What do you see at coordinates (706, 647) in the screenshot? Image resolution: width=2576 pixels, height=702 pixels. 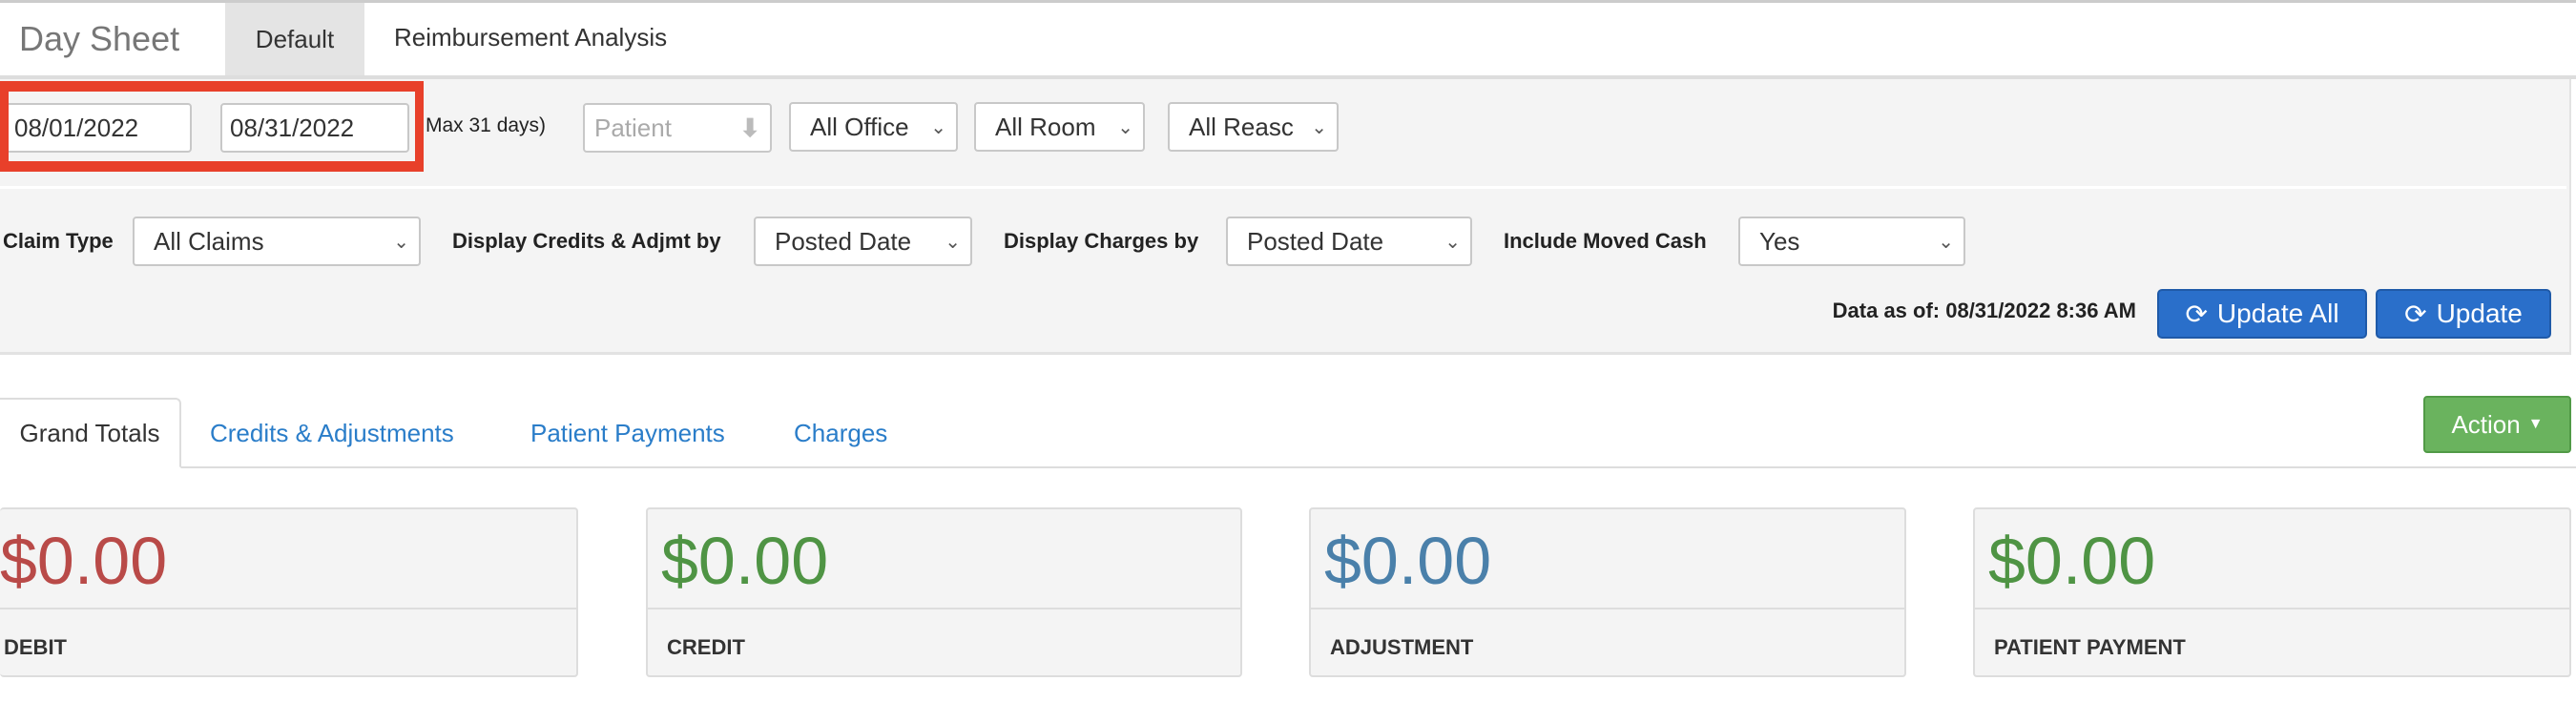 I see `credit-label: CREDIT` at bounding box center [706, 647].